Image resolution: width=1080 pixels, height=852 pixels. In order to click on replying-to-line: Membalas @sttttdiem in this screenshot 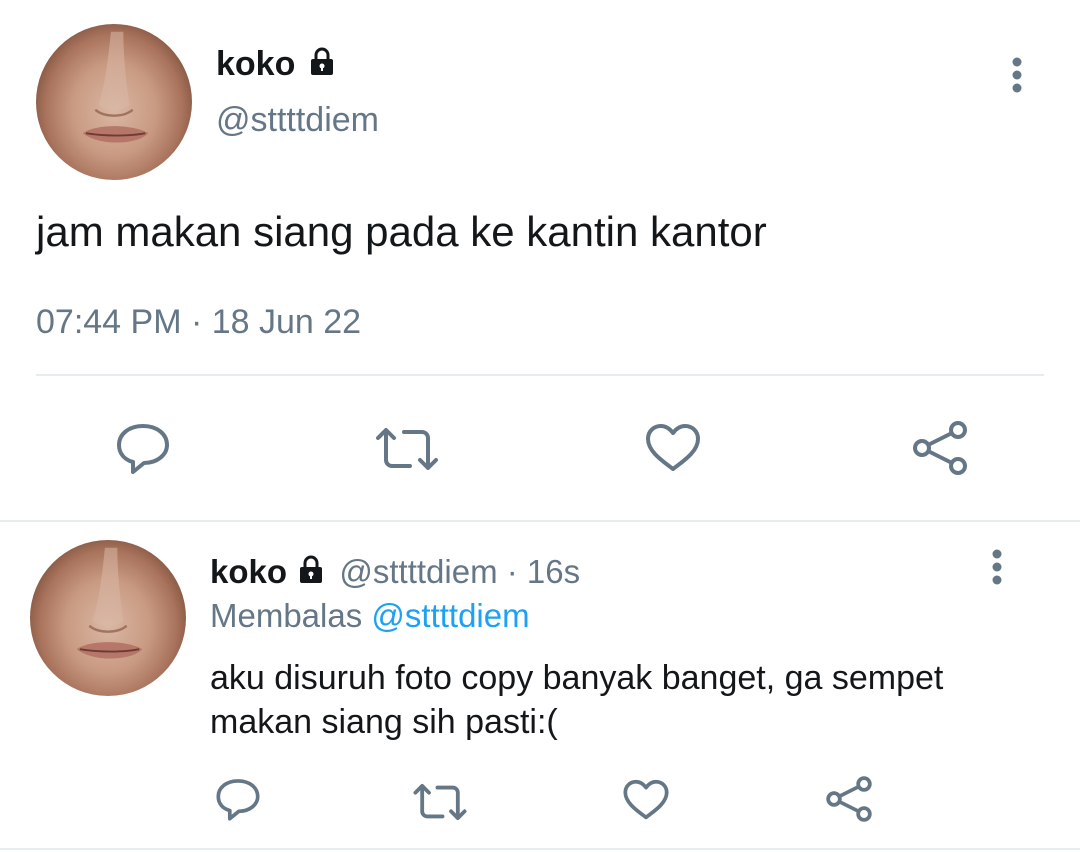, I will do `click(370, 616)`.